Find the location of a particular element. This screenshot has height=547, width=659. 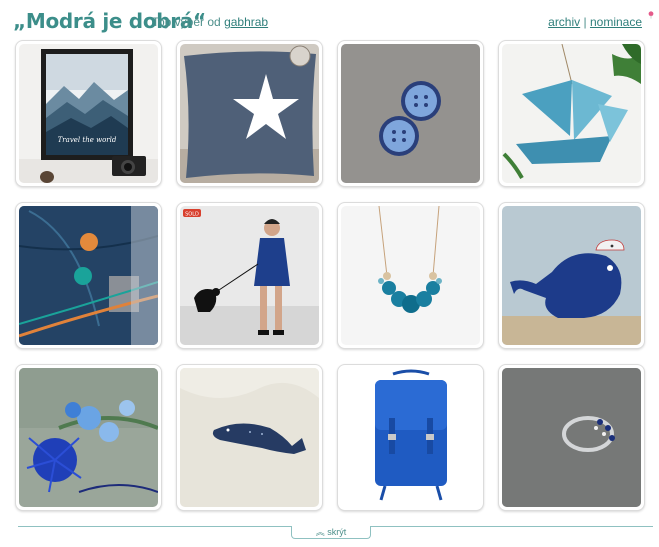

product-tile-denim-fabric is located at coordinates (88, 275).